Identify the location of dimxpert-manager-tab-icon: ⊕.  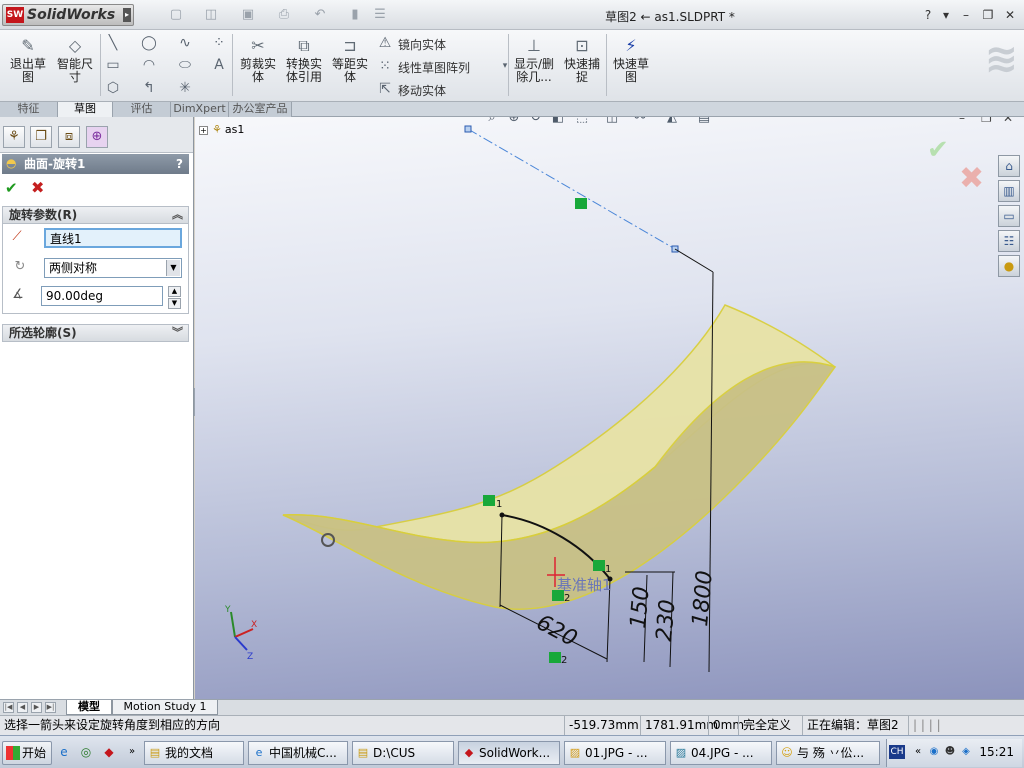
(97, 137).